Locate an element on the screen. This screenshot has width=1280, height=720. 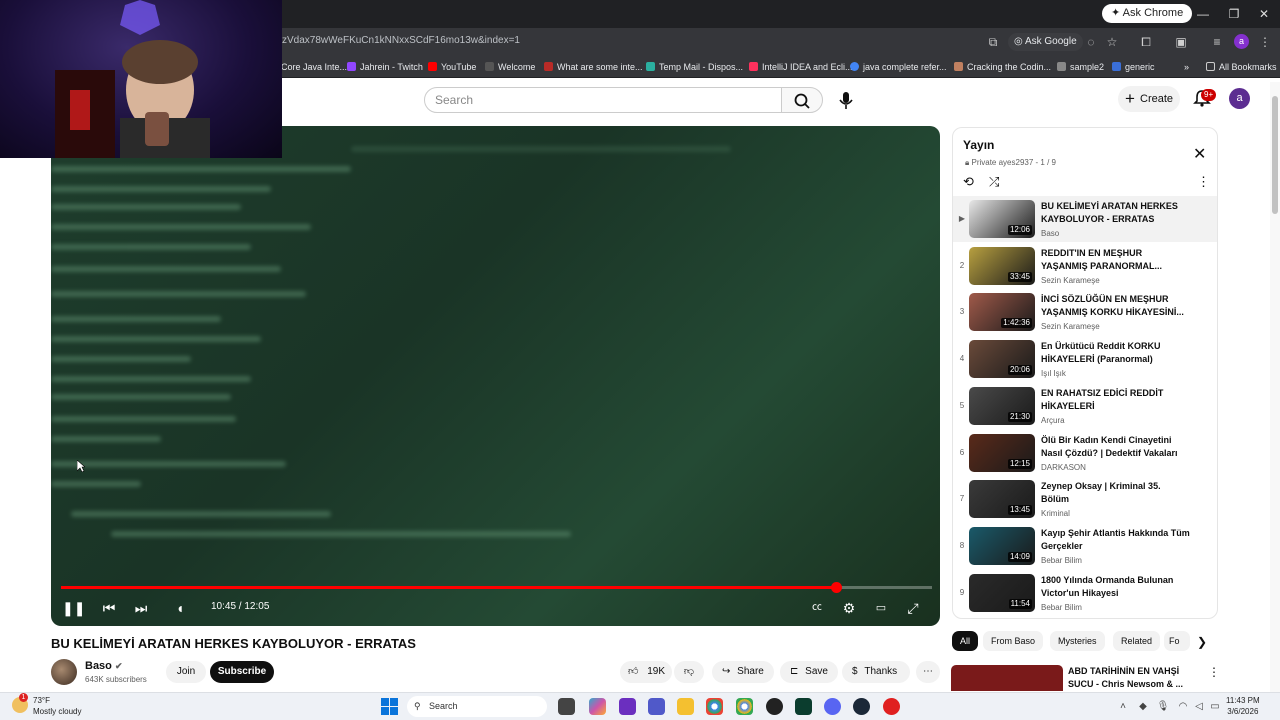
bookmark-item: Jahrein - Twitch is located at coordinates (385, 67).